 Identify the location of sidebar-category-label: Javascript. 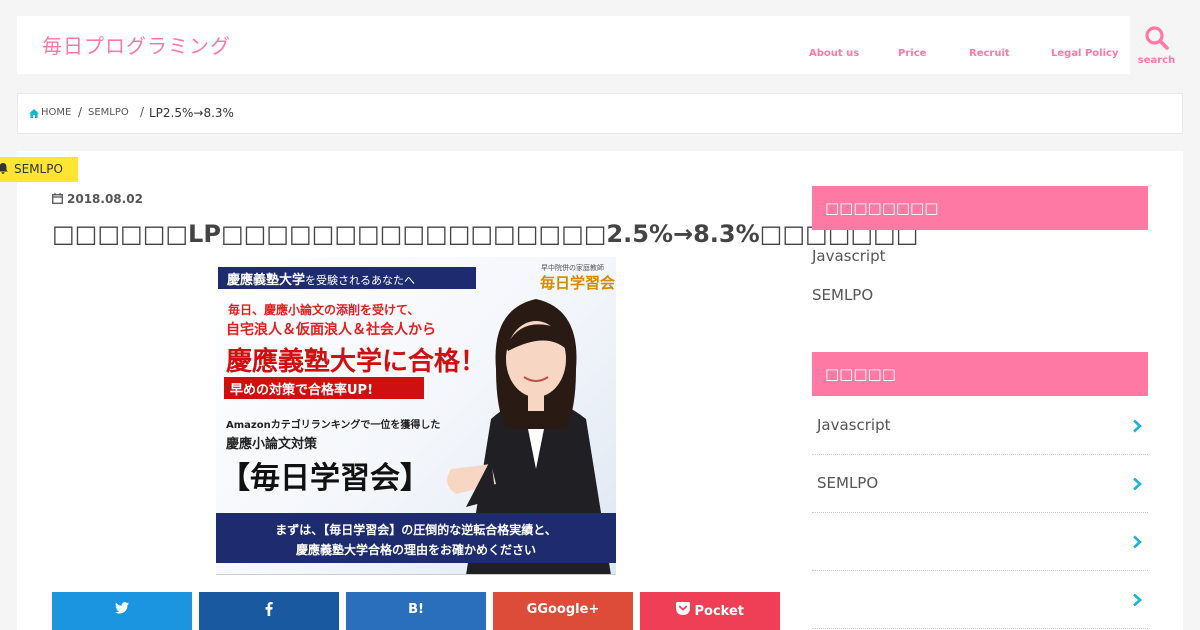
(854, 425).